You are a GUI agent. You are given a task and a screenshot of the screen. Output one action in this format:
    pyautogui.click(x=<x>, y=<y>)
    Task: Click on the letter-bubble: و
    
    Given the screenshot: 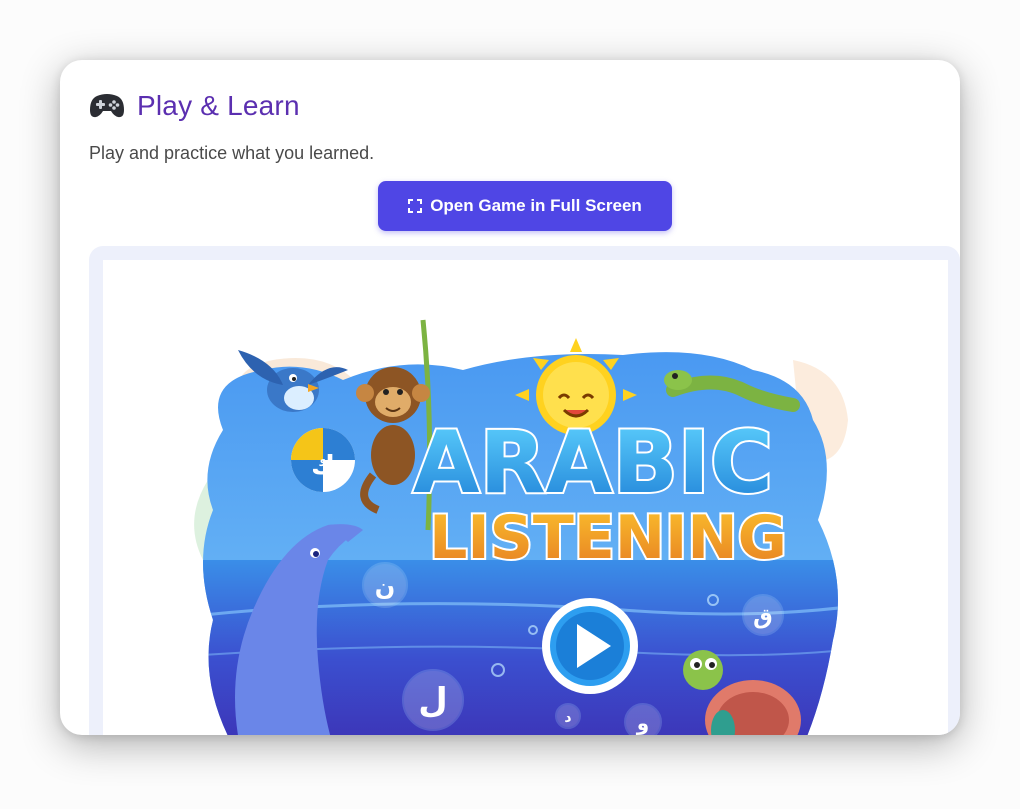 What is the action you would take?
    pyautogui.click(x=643, y=719)
    